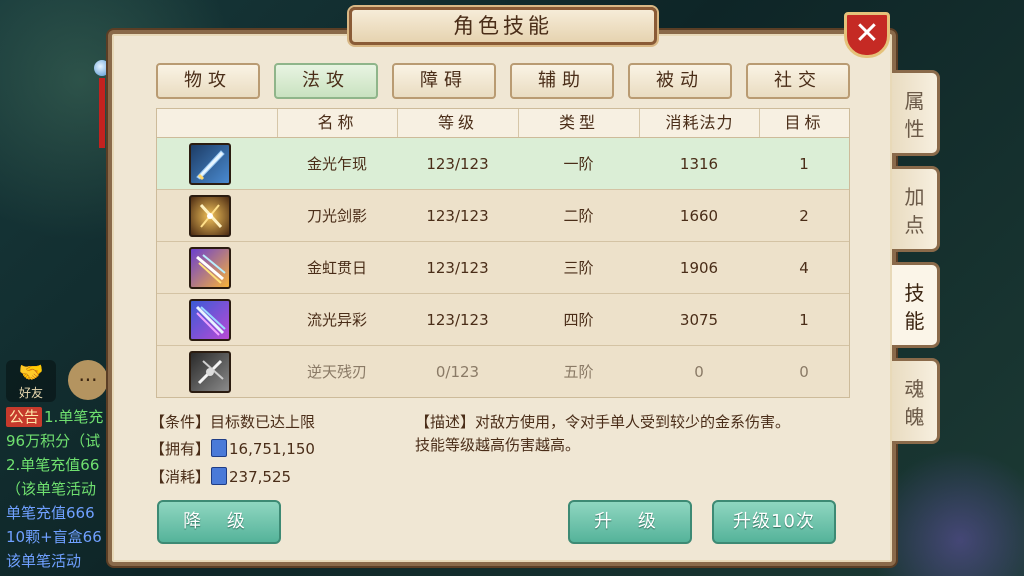 The image size is (1024, 576). What do you see at coordinates (503, 216) in the screenshot?
I see `table-row: 刀光剑影 123/123 二阶 1660 2` at bounding box center [503, 216].